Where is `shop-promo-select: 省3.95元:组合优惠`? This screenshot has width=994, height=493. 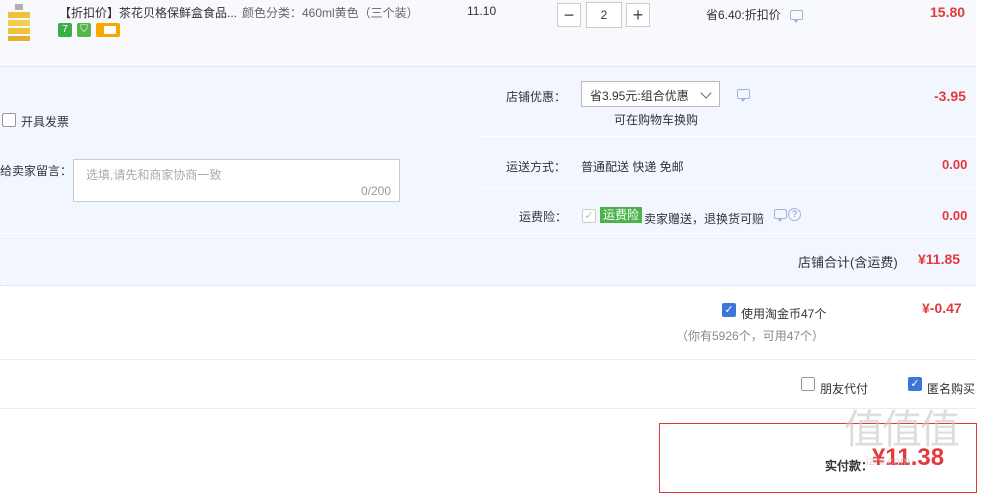 shop-promo-select: 省3.95元:组合优惠 is located at coordinates (650, 94).